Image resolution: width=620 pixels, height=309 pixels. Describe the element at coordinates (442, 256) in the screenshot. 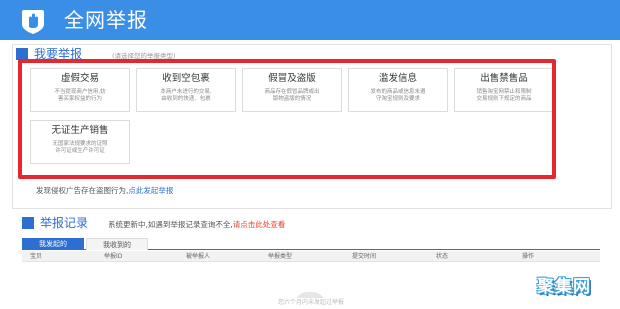

I see `column-header: 状态` at that location.